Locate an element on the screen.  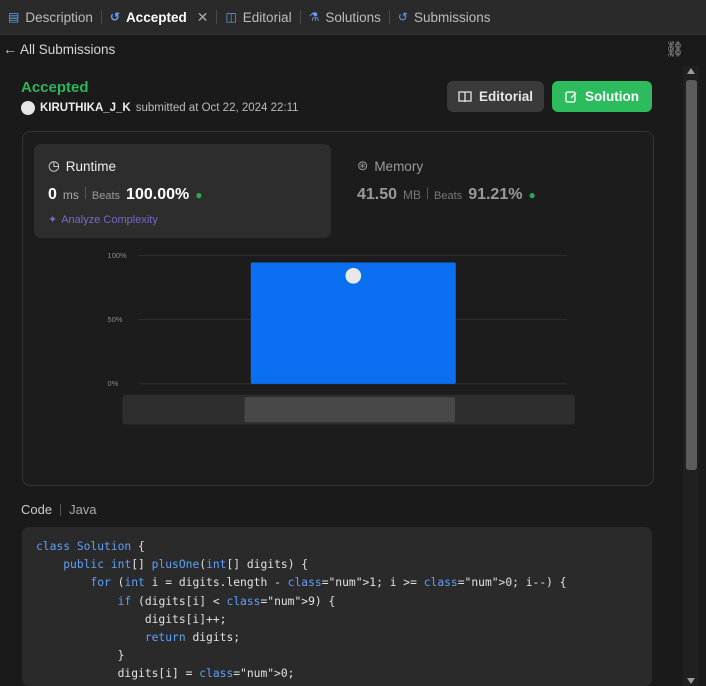
memory-unit: MB is located at coordinates (412, 195).